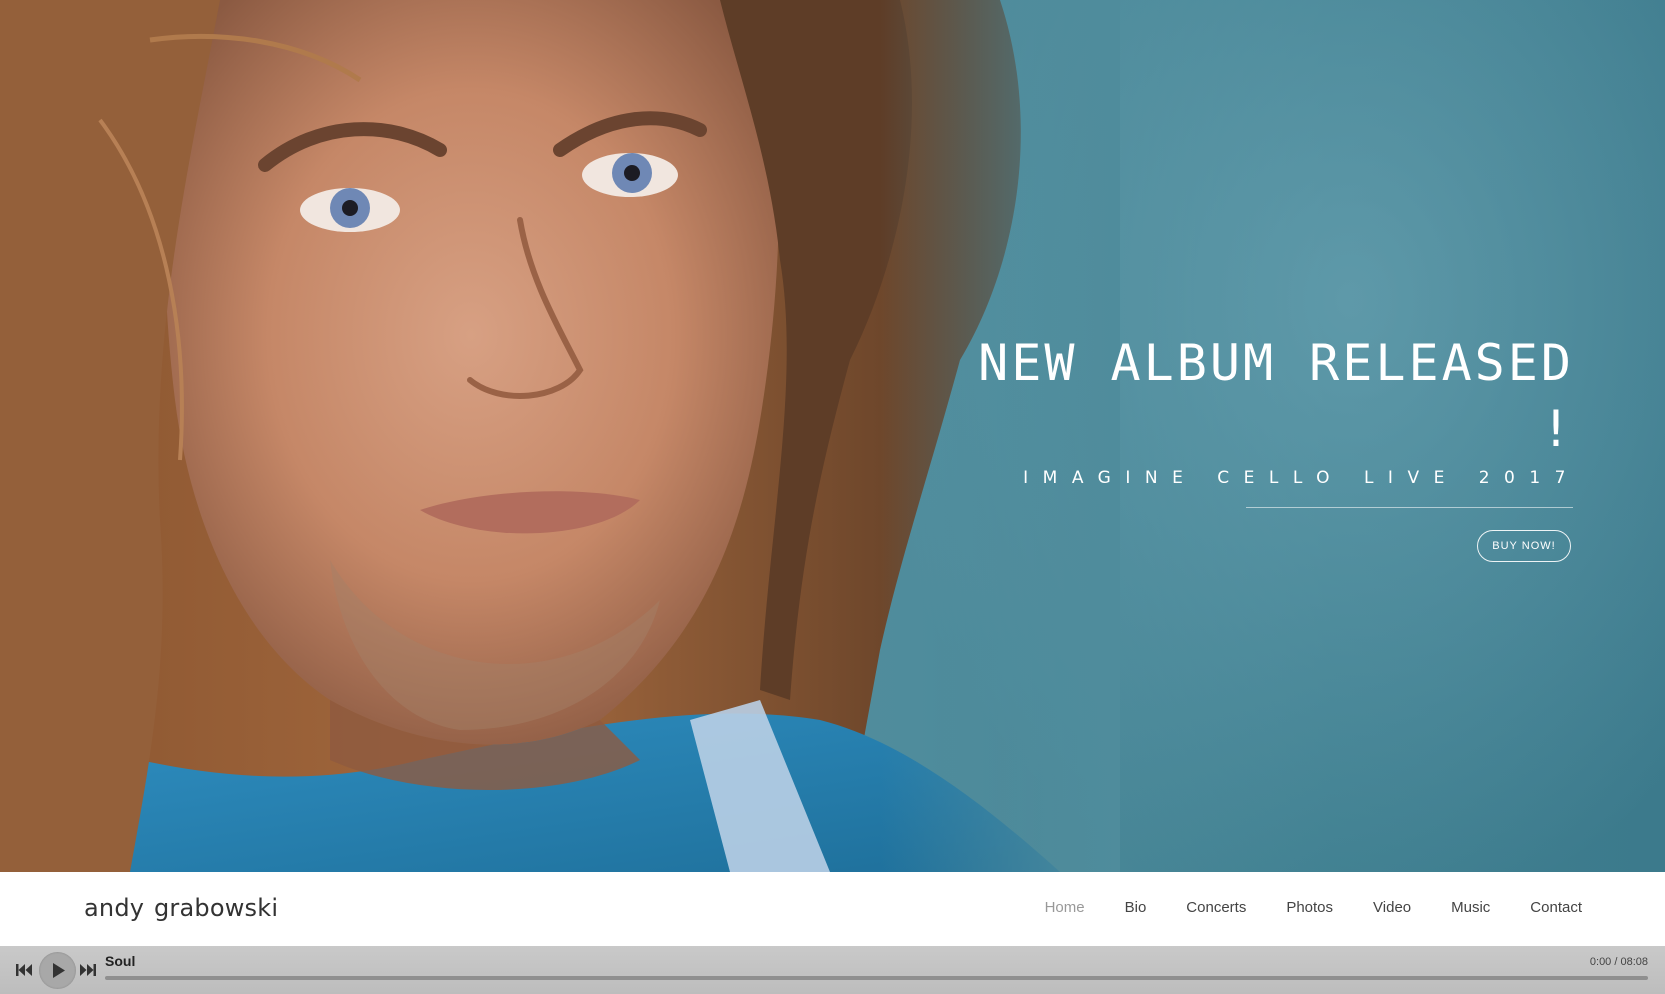 Image resolution: width=1665 pixels, height=994 pixels. Describe the element at coordinates (1309, 907) in the screenshot. I see `nav-photos: Photos` at that location.